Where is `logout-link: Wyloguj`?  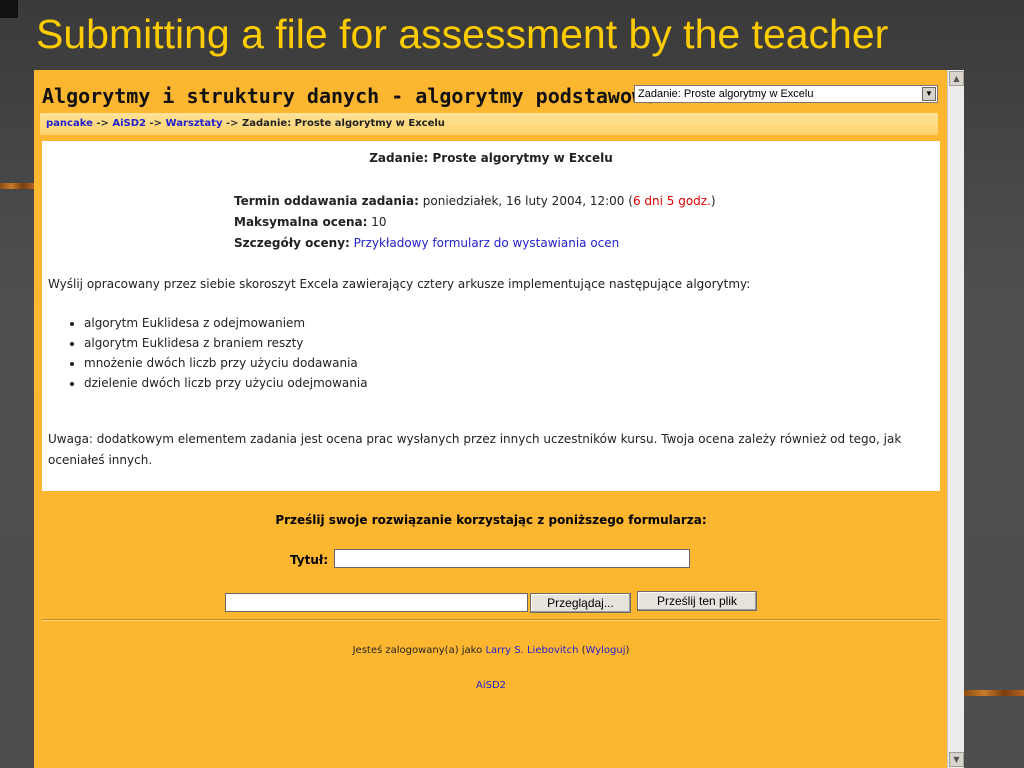
logout-link: Wyloguj is located at coordinates (606, 650).